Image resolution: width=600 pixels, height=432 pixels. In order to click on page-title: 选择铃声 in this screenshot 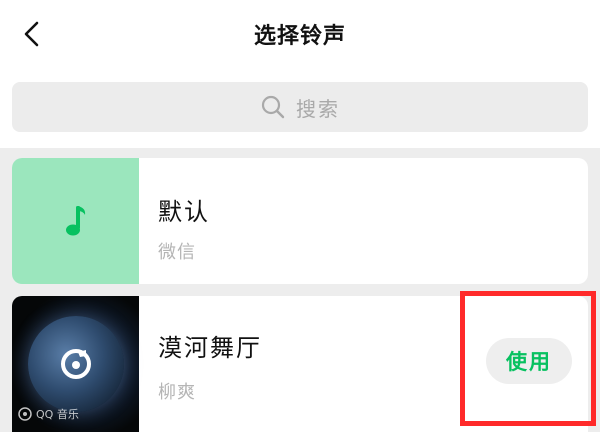, I will do `click(299, 36)`.